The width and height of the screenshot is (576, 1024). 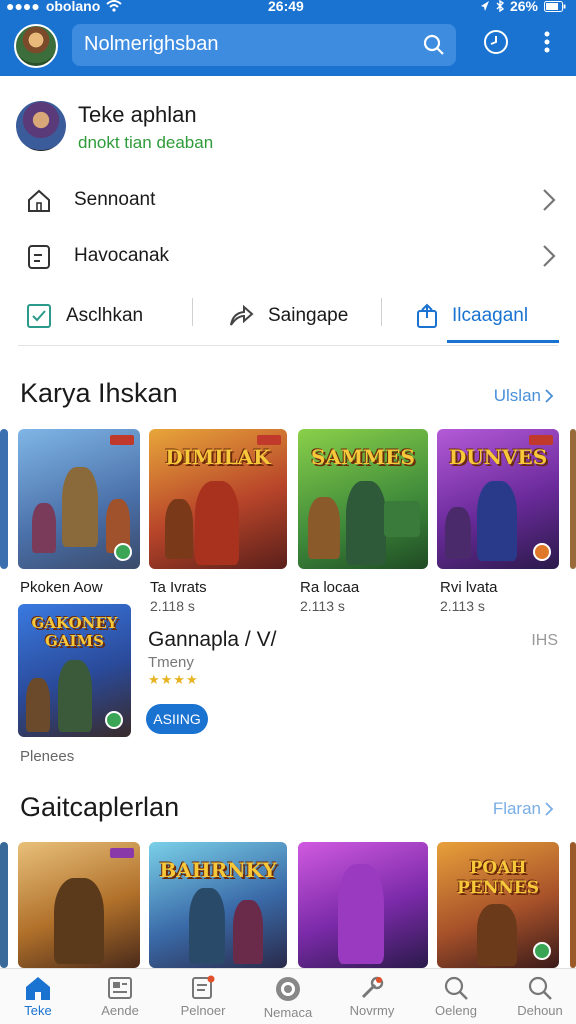 I want to click on game-banner: DIMILAK, so click(x=218, y=457).